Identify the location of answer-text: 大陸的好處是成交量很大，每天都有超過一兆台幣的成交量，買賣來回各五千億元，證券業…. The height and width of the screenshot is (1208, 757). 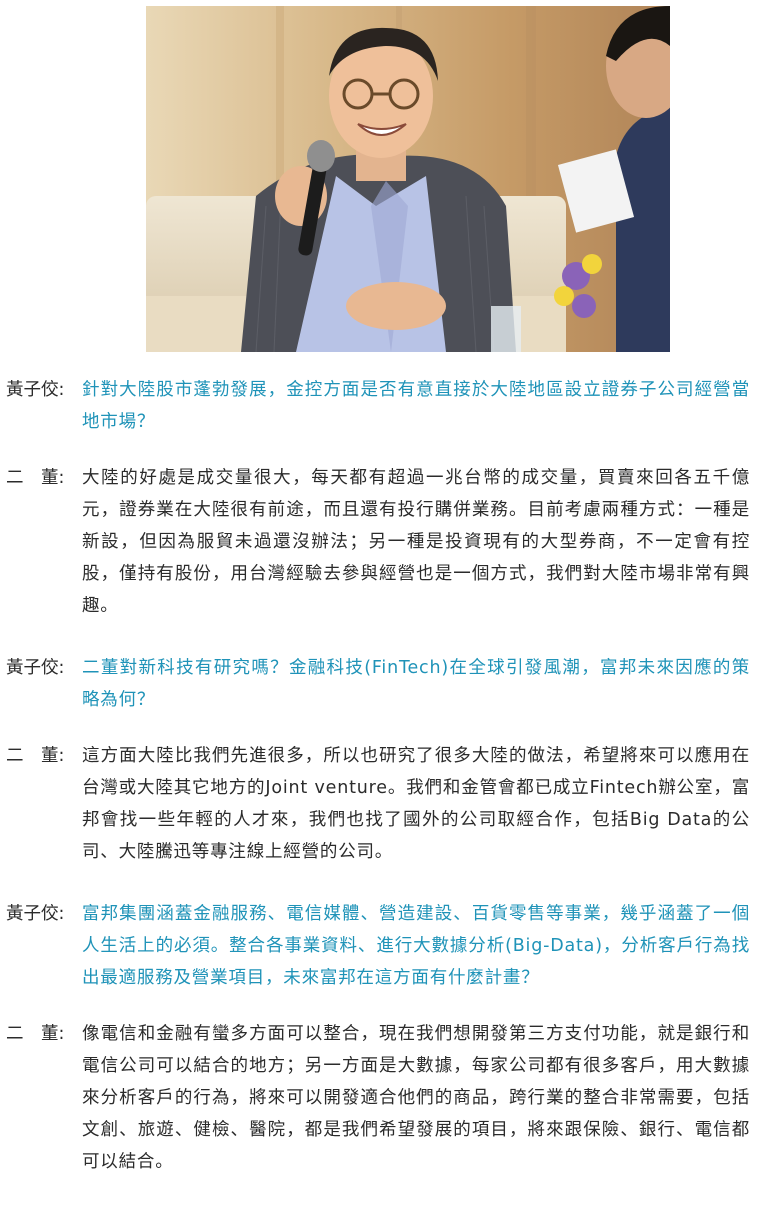
(416, 542).